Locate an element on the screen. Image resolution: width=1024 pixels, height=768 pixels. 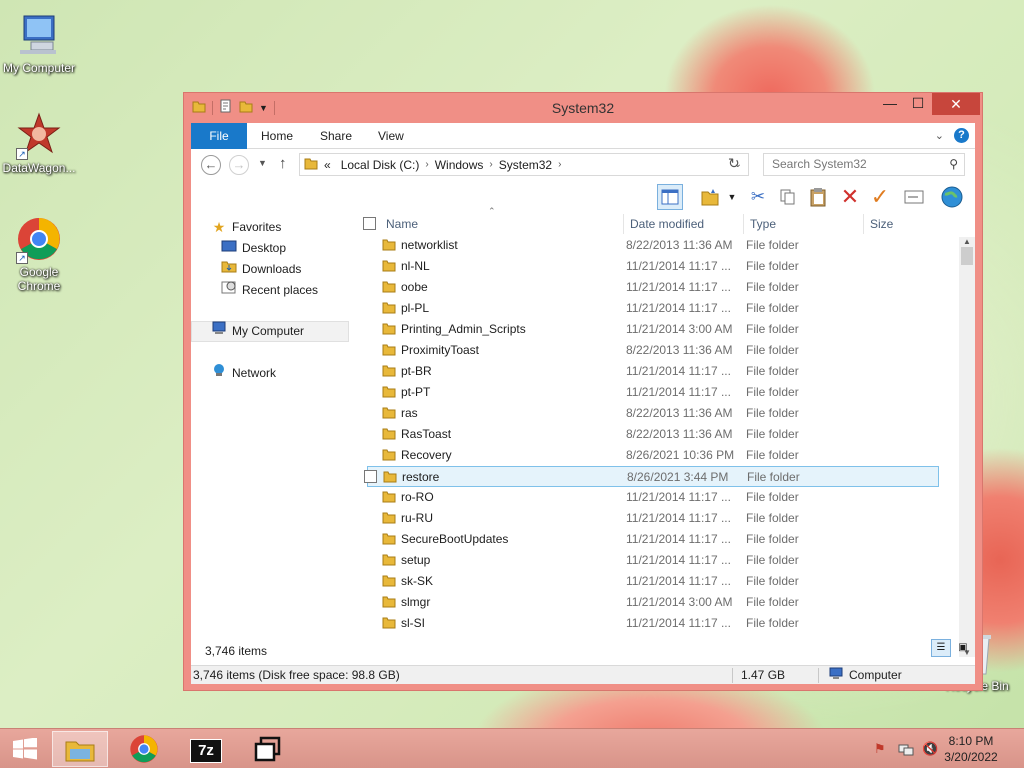
breadcrumb-windows: Windows is located at coordinates (459, 165).